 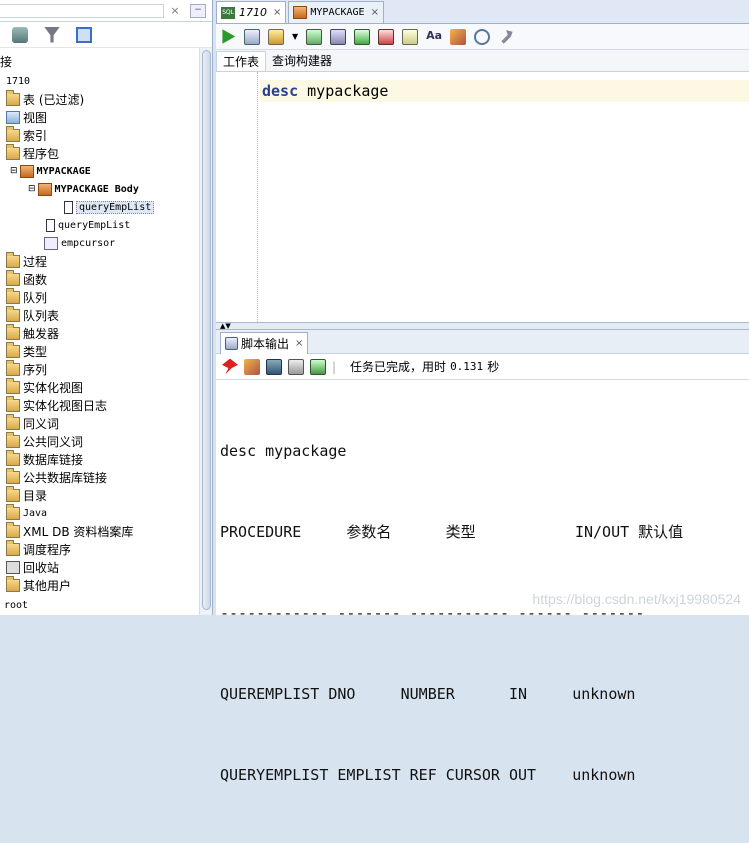 What do you see at coordinates (410, 36) in the screenshot?
I see `sql-history-icon` at bounding box center [410, 36].